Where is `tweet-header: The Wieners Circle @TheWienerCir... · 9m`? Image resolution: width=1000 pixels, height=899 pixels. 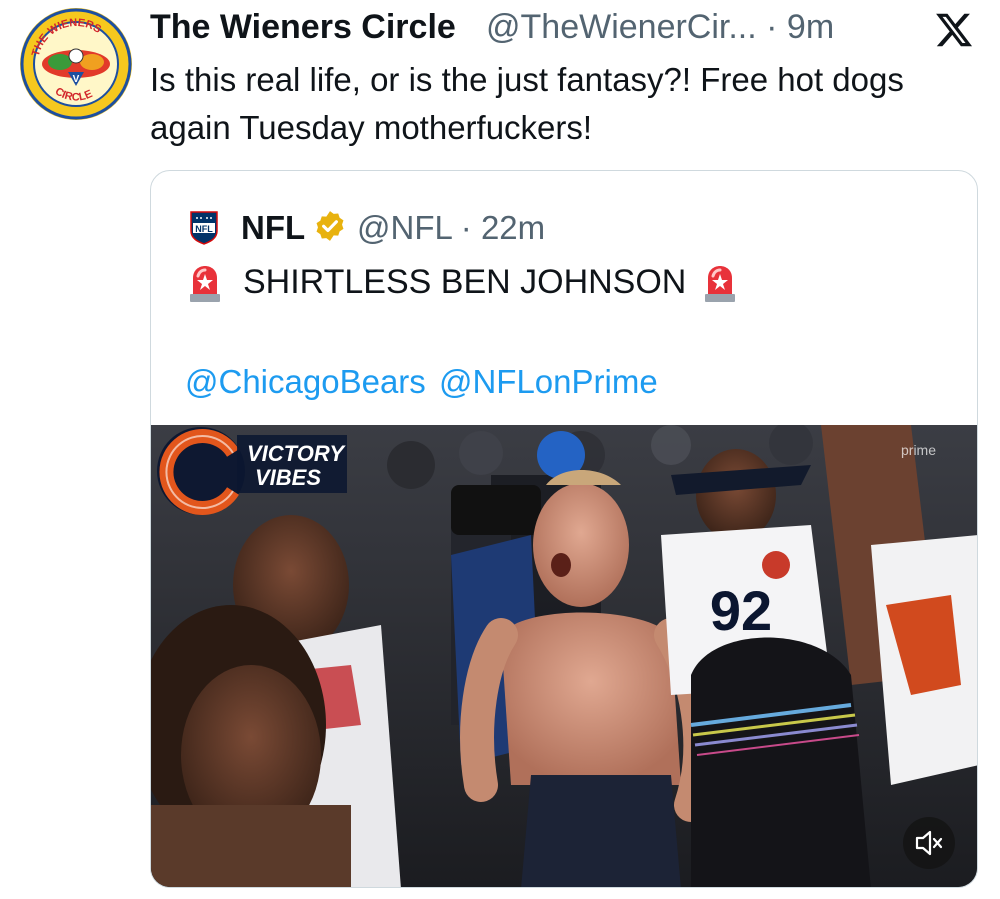 tweet-header: The Wieners Circle @TheWienerCir... · 9m is located at coordinates (565, 29).